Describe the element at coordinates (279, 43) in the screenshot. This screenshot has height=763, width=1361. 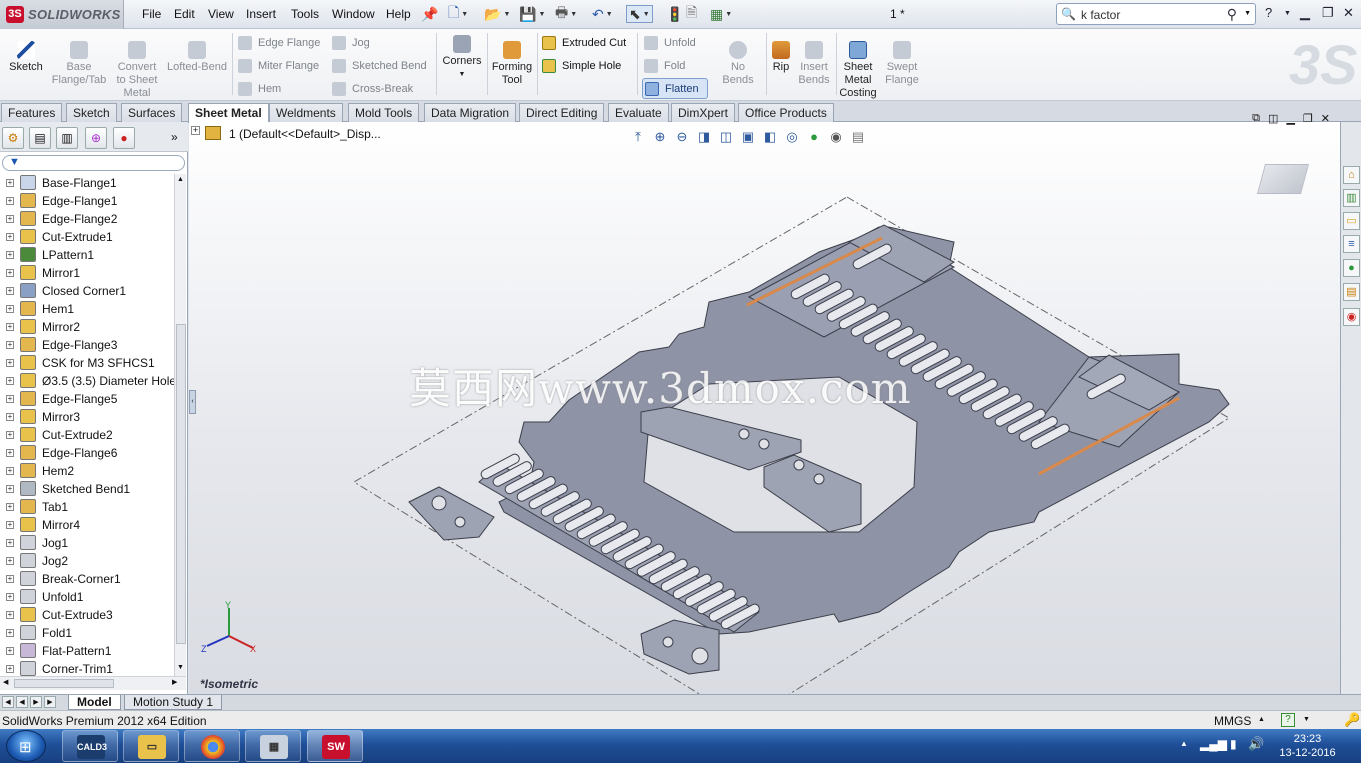
I see `edge-flange-button: Edge Flange` at that location.